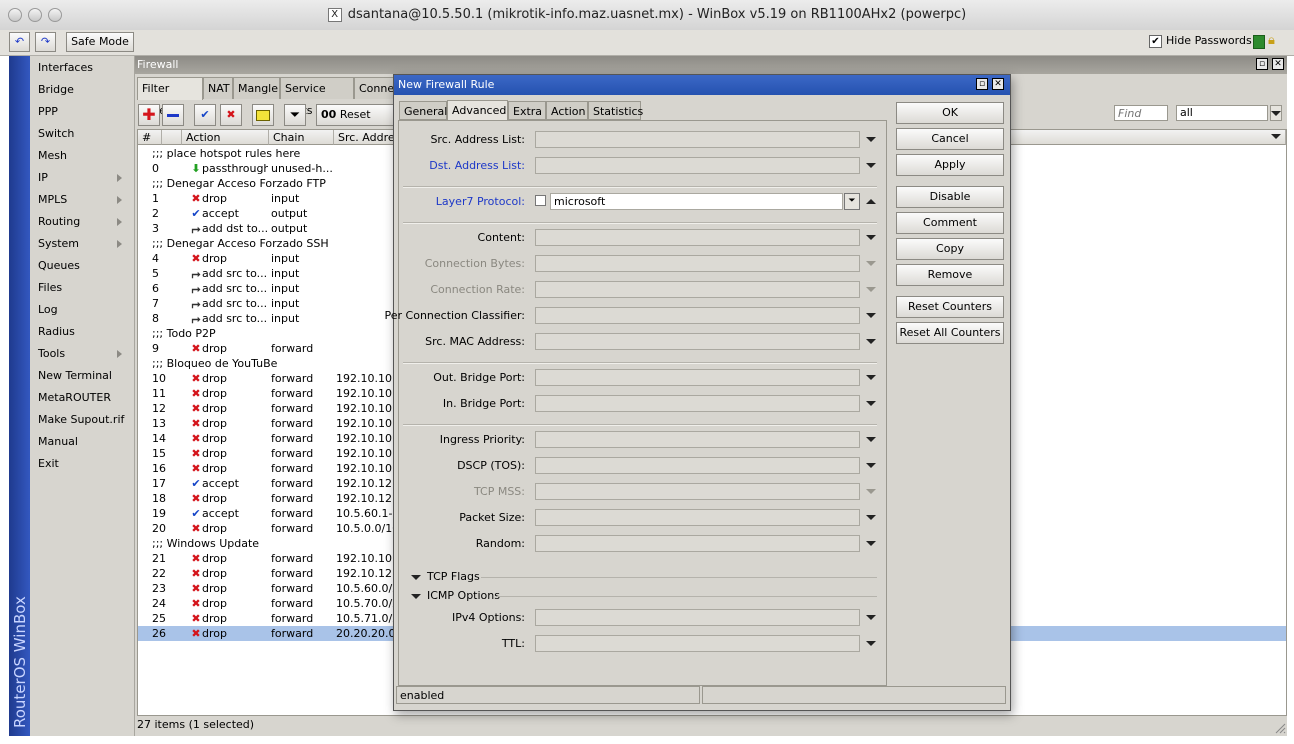 The height and width of the screenshot is (744, 1294). What do you see at coordinates (43, 178) in the screenshot?
I see `sidebar-item-ip: IP` at bounding box center [43, 178].